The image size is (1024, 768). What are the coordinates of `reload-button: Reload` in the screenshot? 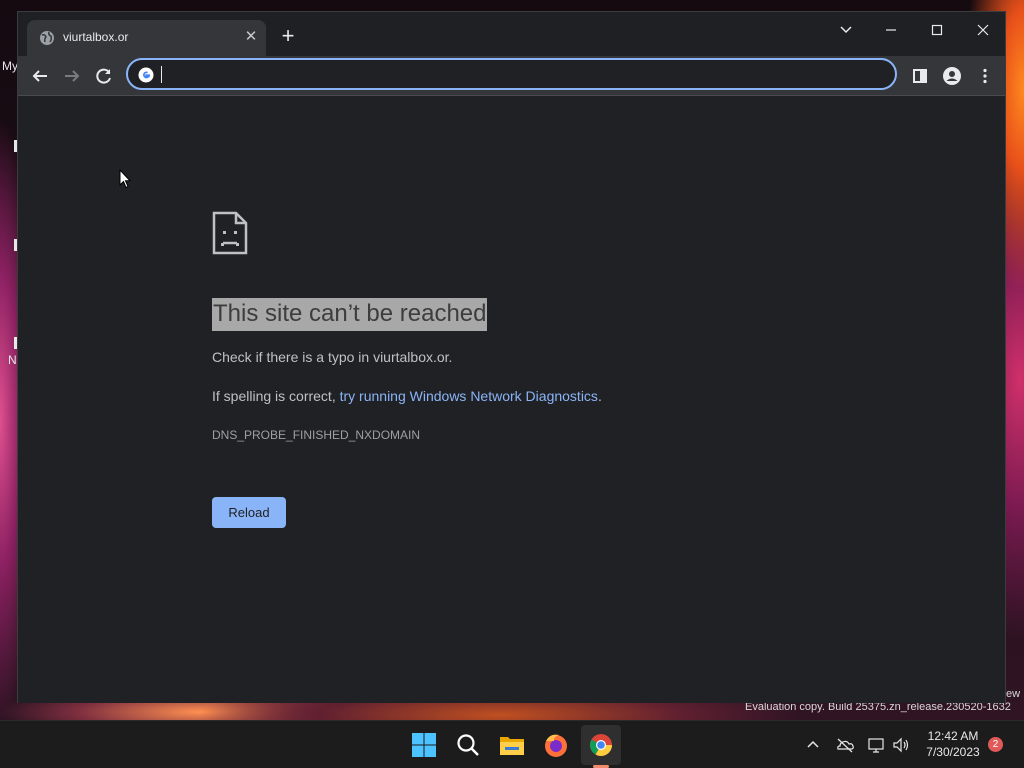 It's located at (249, 512).